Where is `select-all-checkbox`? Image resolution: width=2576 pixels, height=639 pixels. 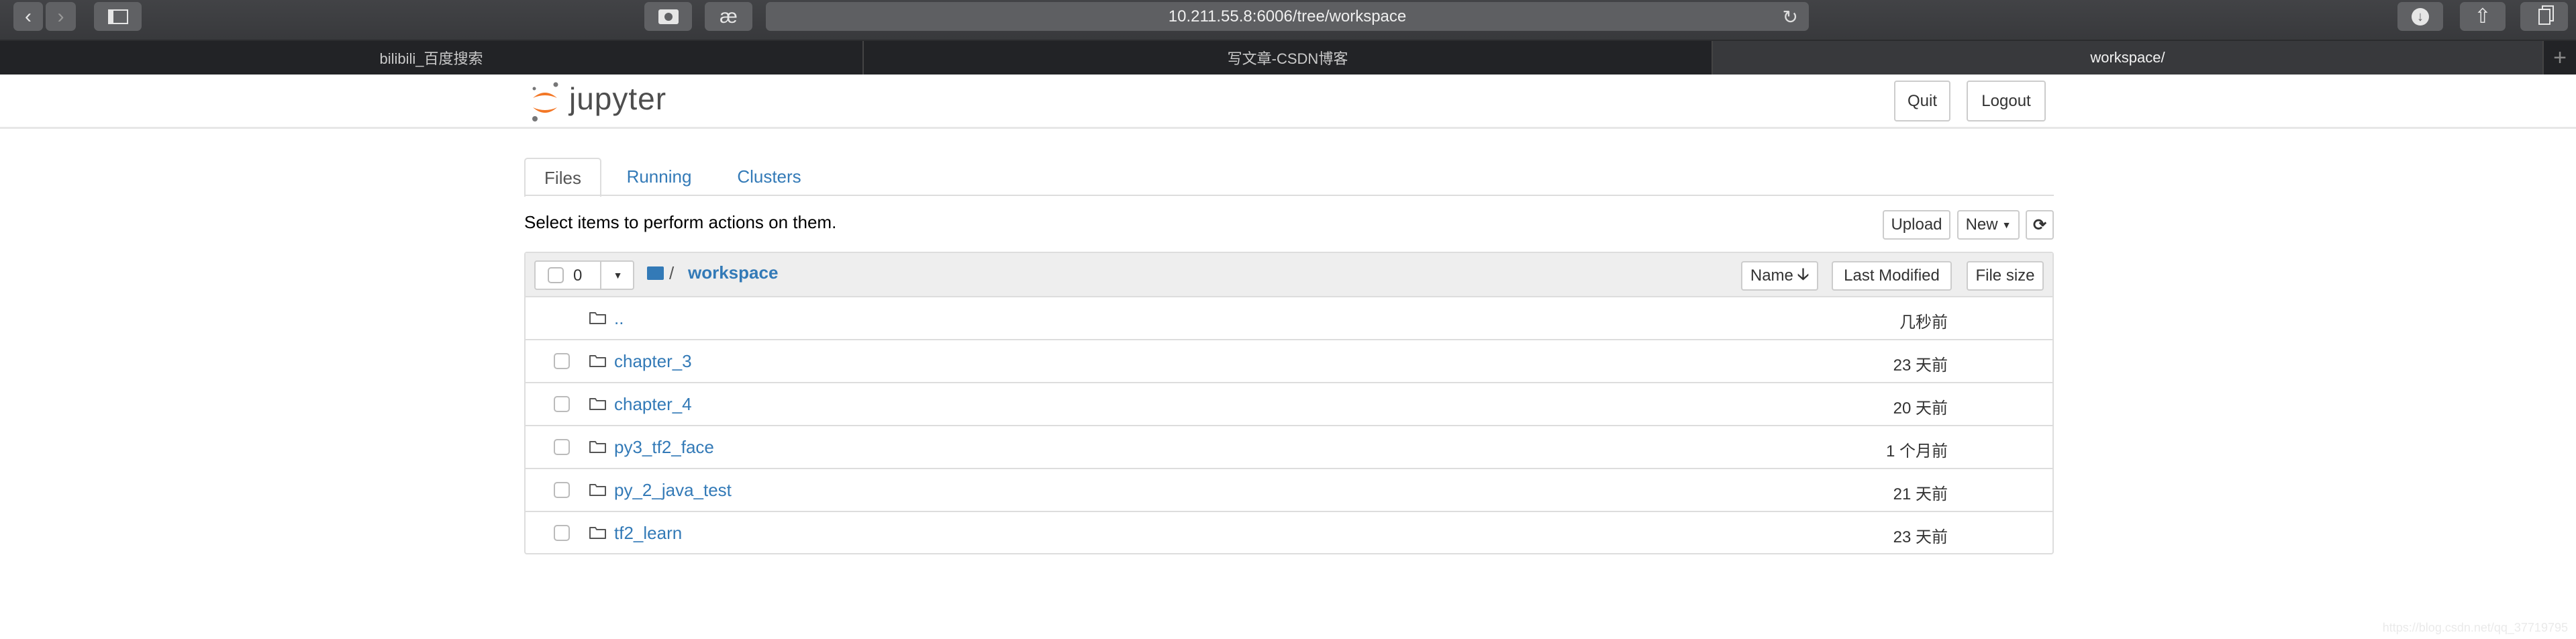
select-all-checkbox is located at coordinates (556, 275).